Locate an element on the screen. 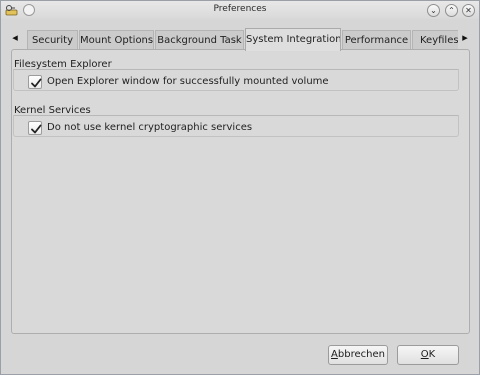  ok-button: OK is located at coordinates (428, 355).